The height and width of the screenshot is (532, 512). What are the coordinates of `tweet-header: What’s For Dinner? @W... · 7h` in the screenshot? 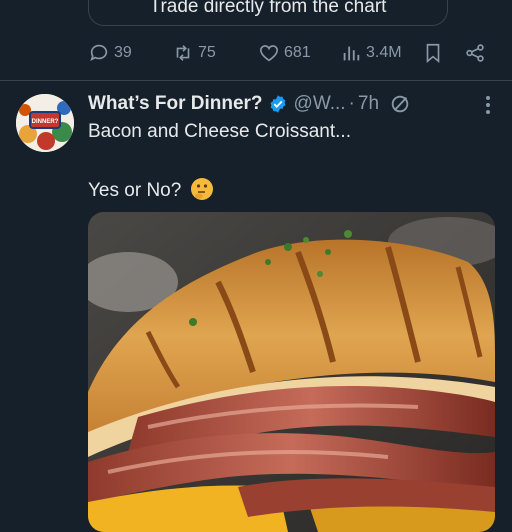 It's located at (293, 104).